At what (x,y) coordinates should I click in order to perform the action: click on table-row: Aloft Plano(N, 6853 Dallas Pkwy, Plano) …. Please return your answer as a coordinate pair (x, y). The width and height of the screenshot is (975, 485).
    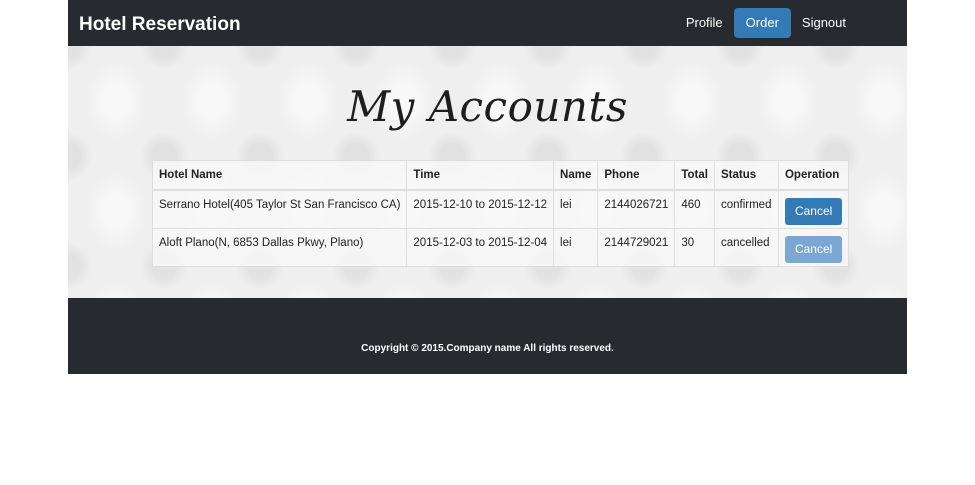
    Looking at the image, I should click on (500, 247).